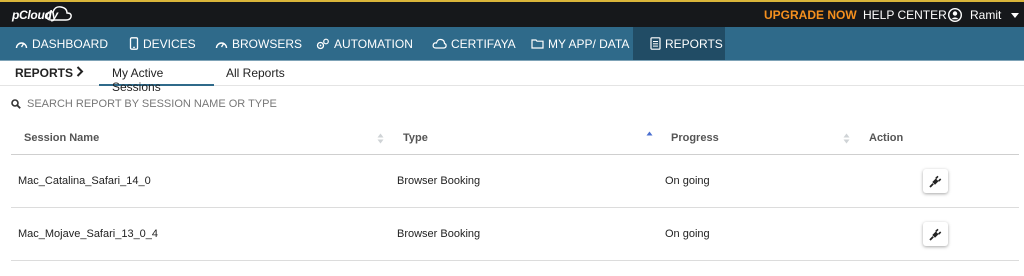  I want to click on top-bar: pCloudy UPGRADE NOW HELP CENTER Ramit, so click(512, 14).